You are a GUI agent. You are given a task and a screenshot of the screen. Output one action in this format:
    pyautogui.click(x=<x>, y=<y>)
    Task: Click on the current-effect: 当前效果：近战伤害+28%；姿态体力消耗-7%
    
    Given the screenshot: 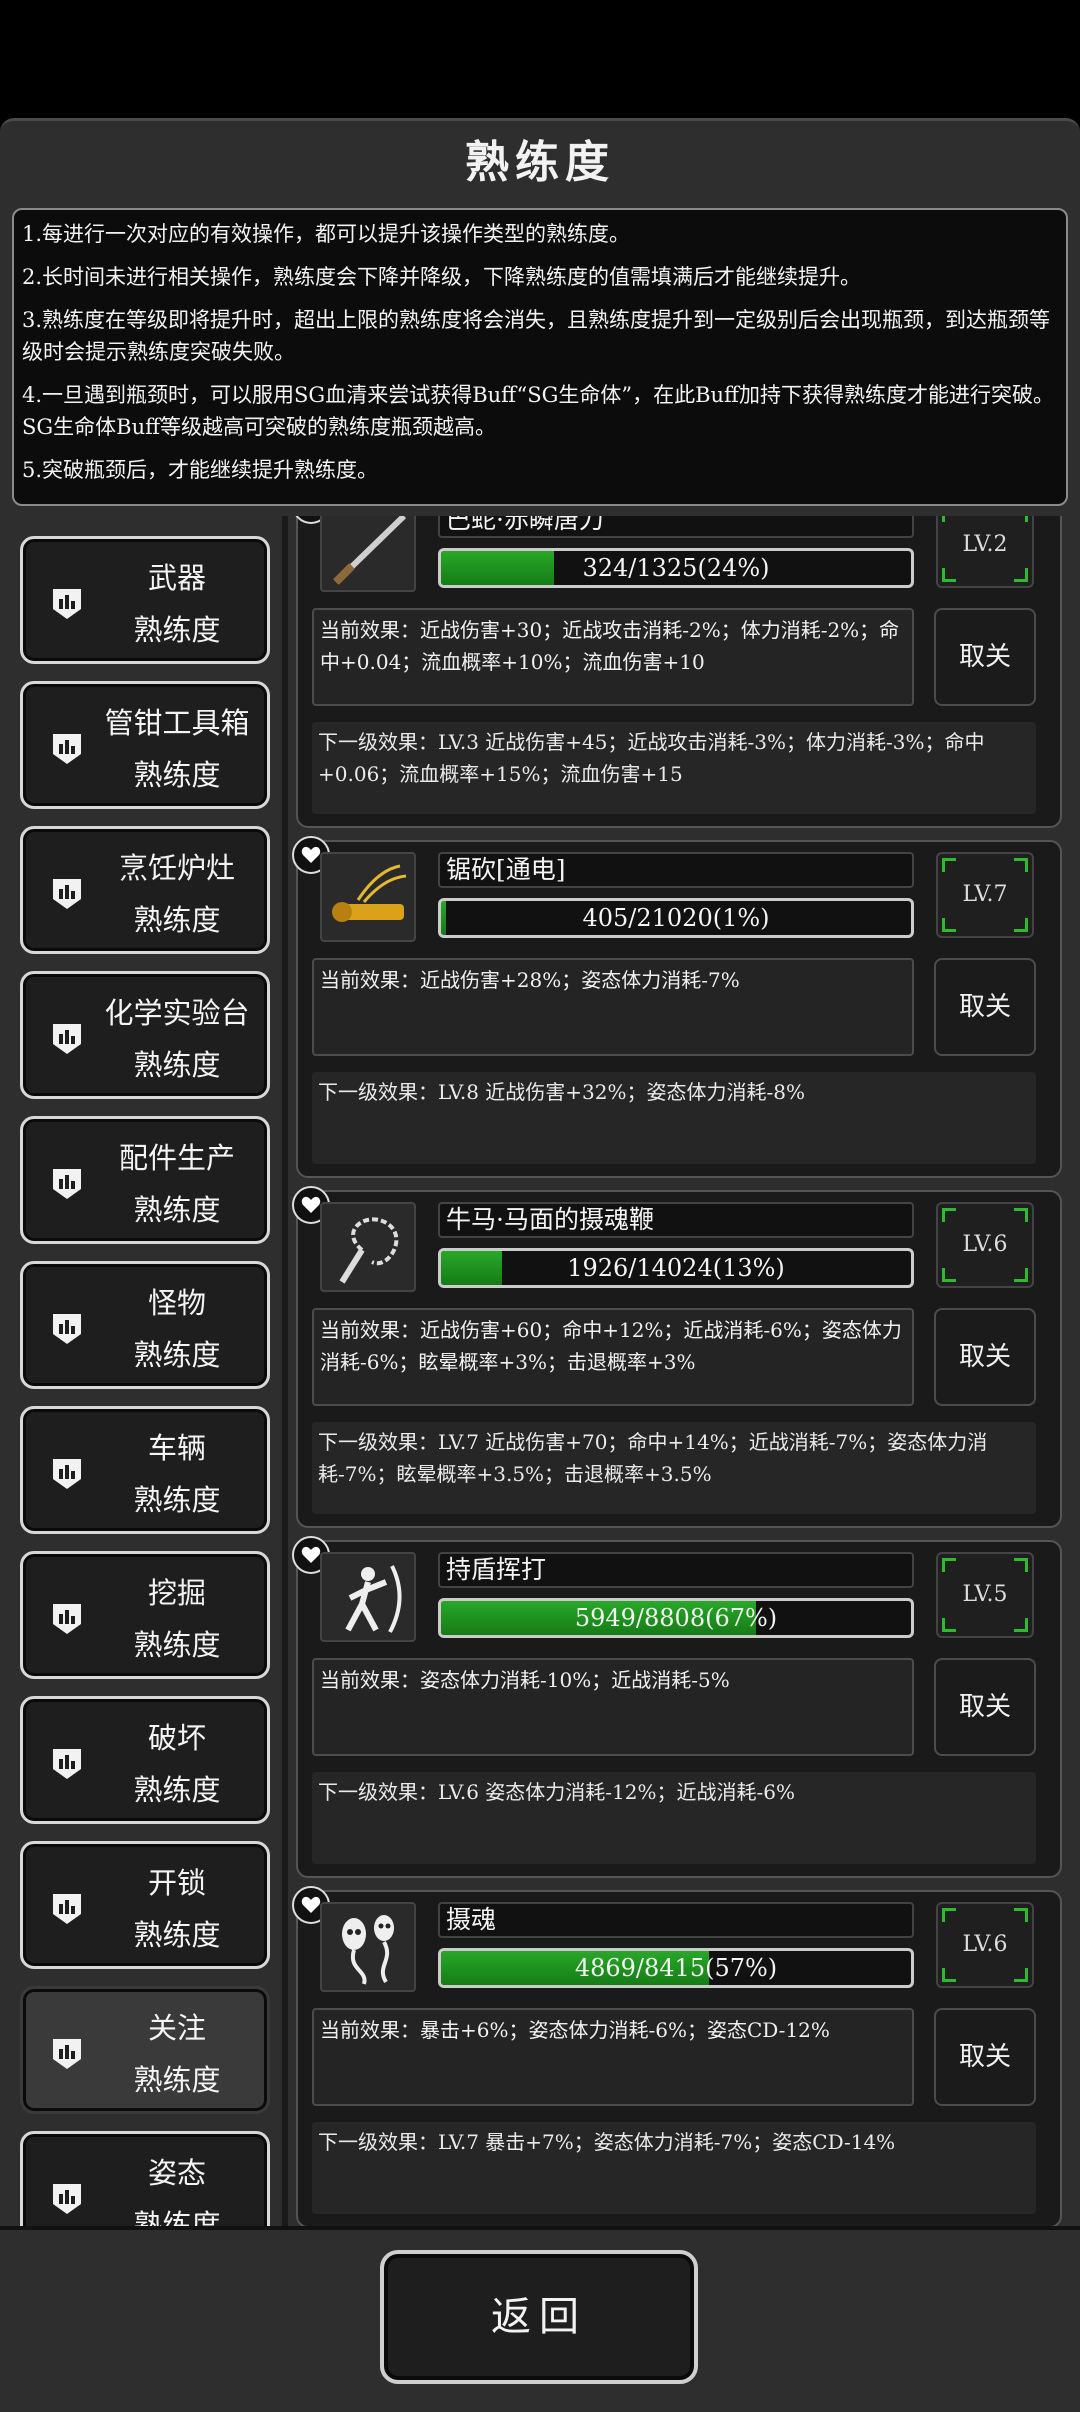 What is the action you would take?
    pyautogui.click(x=613, y=1007)
    